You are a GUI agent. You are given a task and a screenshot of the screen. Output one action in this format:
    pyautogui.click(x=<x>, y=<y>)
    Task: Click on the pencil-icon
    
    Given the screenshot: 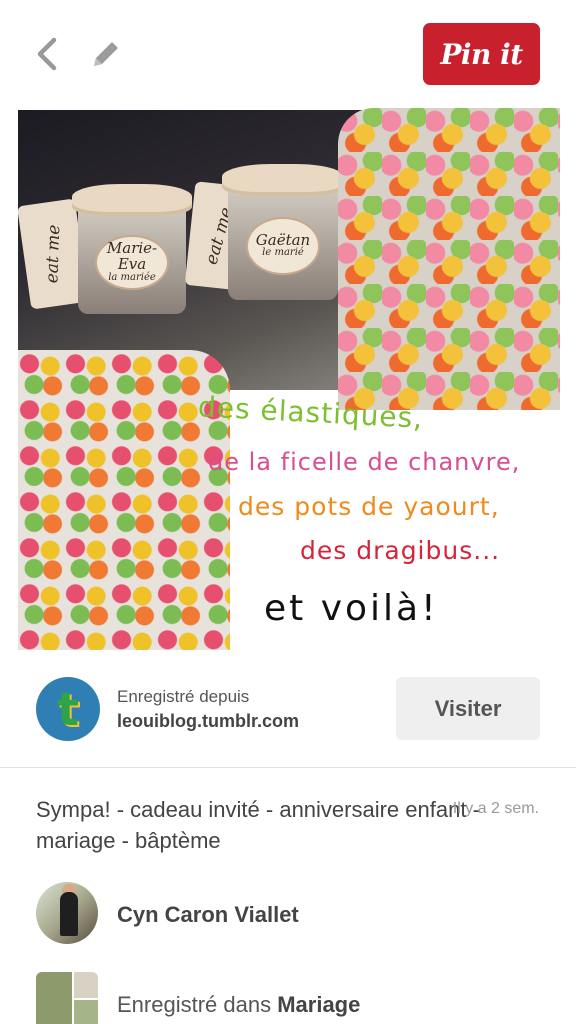 What is the action you would take?
    pyautogui.click(x=106, y=54)
    